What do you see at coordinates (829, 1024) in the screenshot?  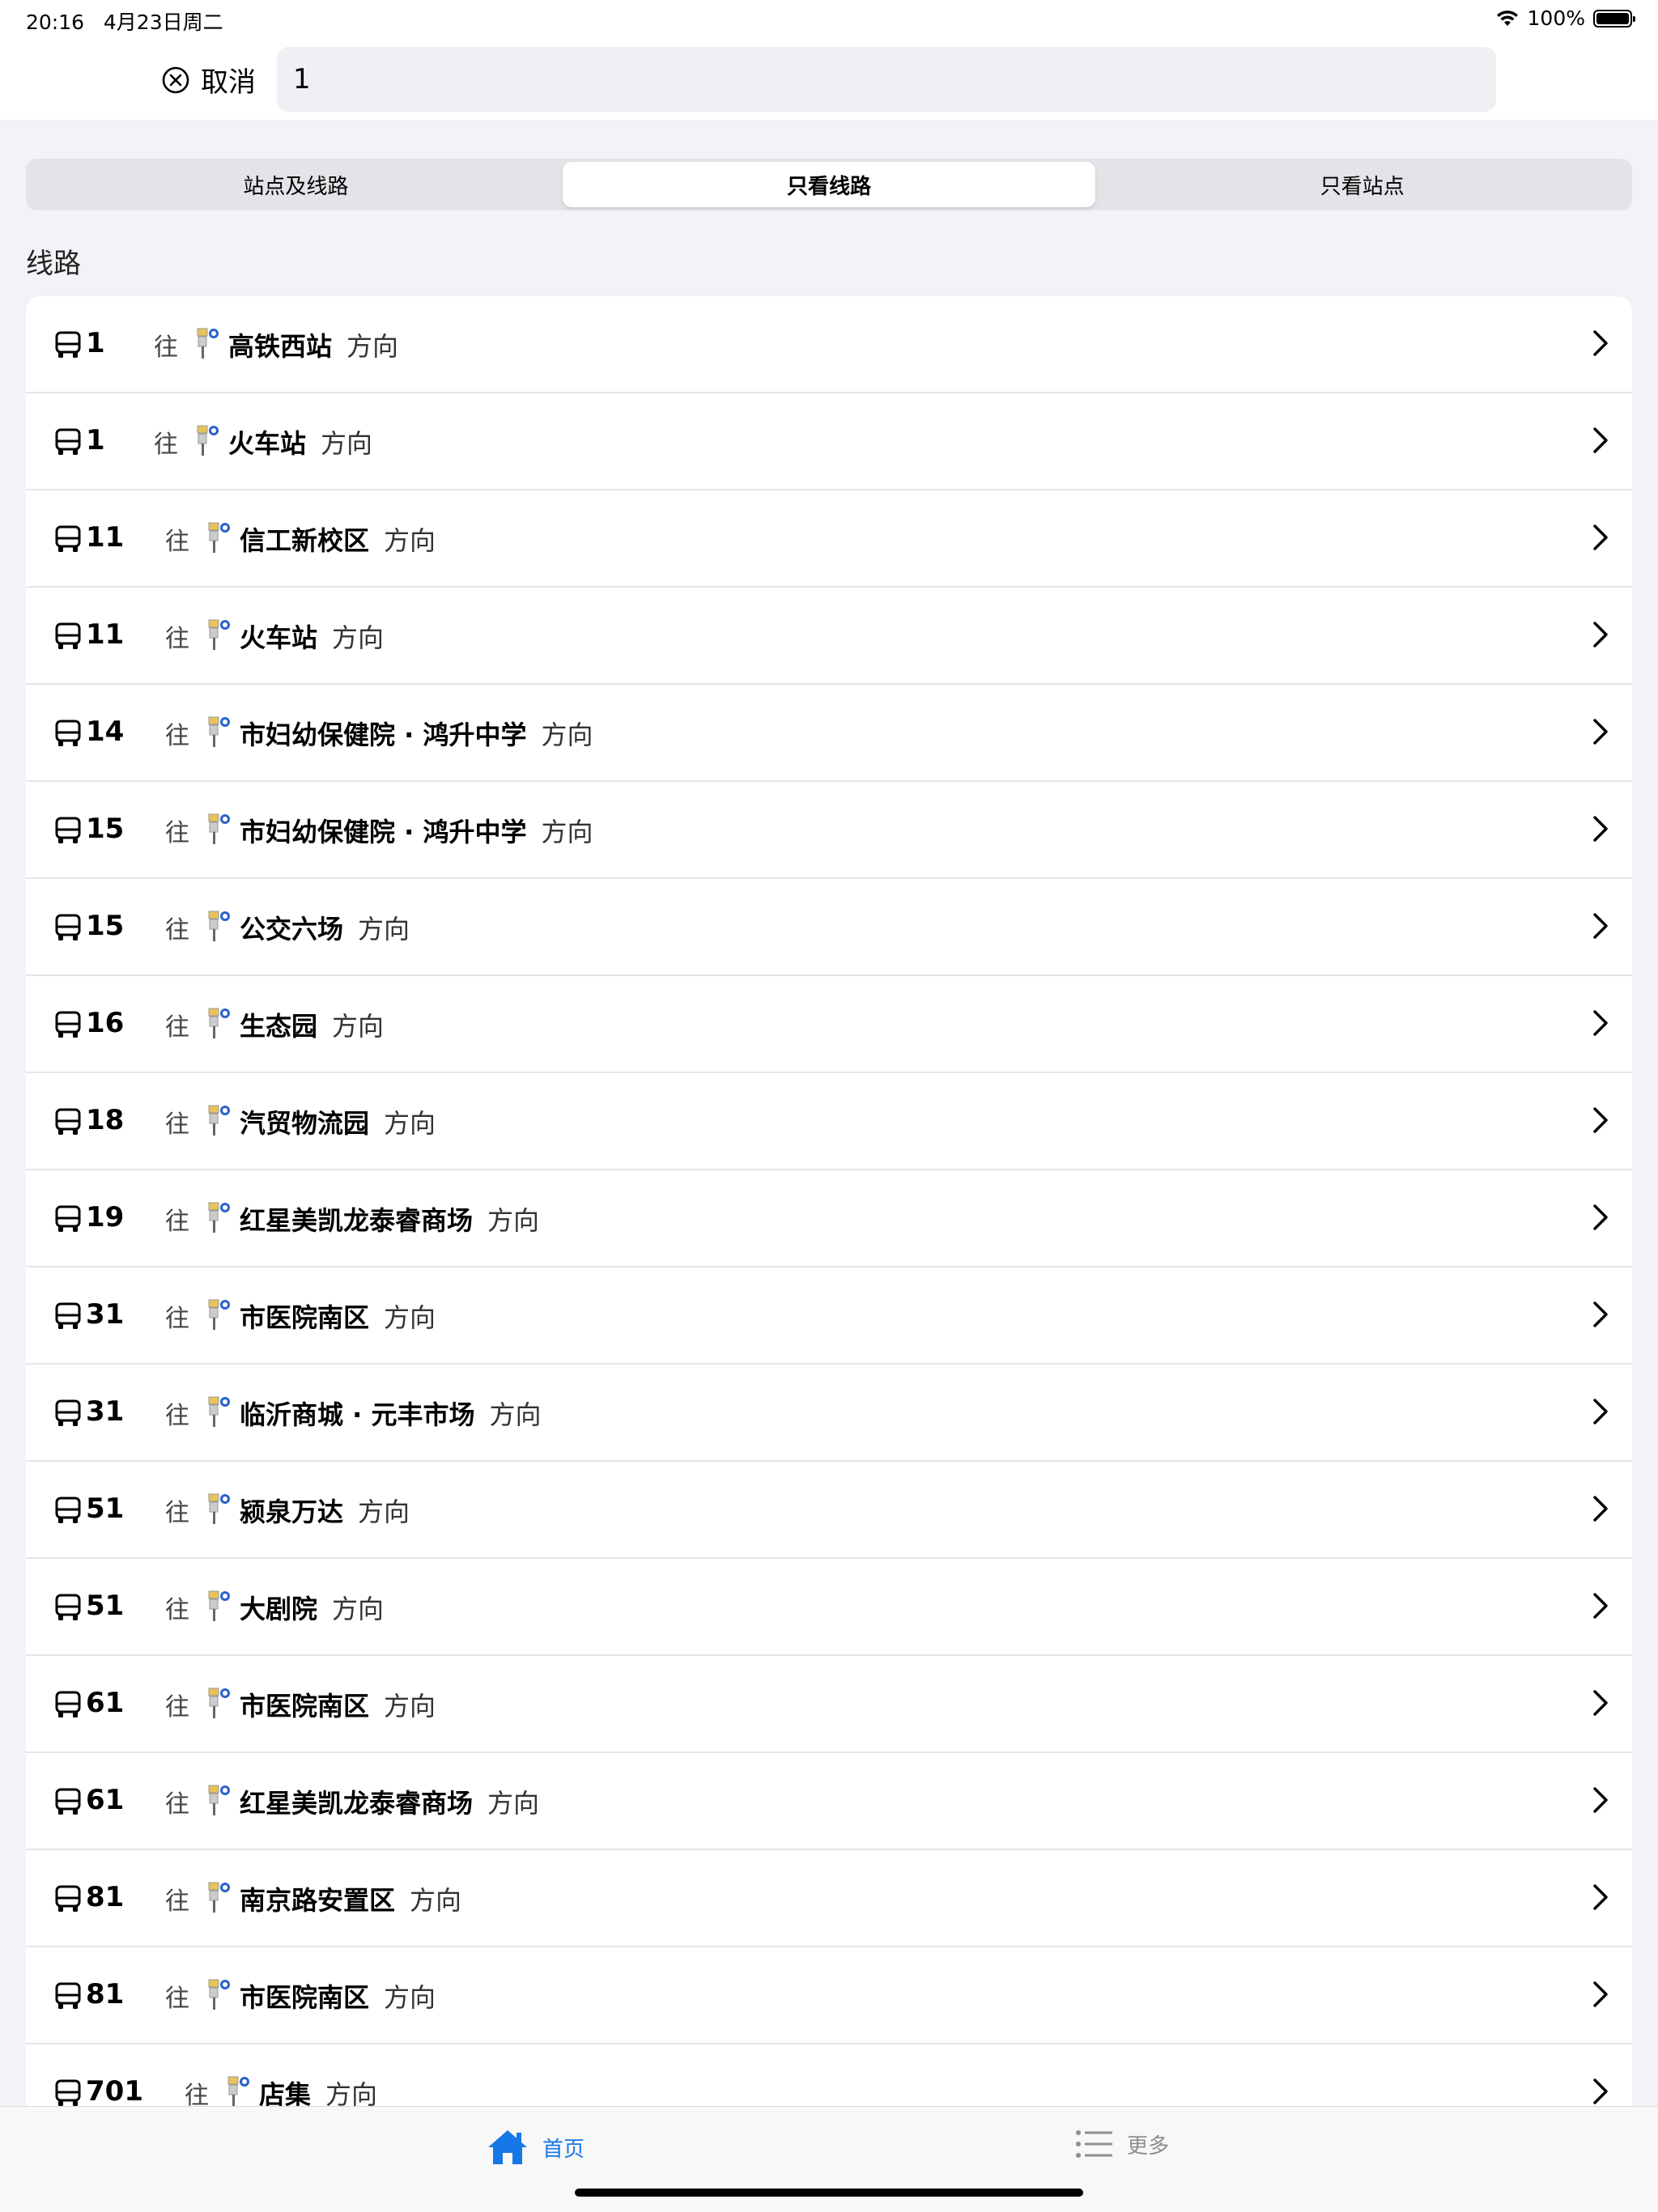 I see `route-row: 16 往 生态园 方向` at bounding box center [829, 1024].